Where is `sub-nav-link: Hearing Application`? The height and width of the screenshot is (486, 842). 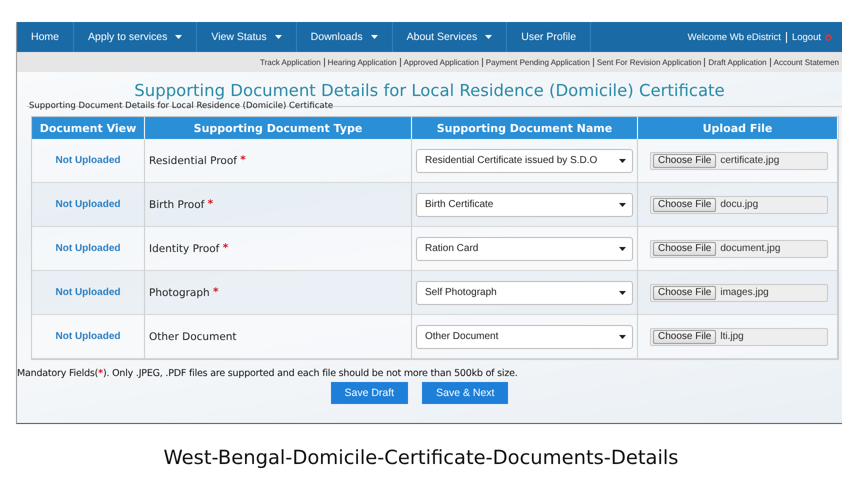
sub-nav-link: Hearing Application is located at coordinates (362, 62).